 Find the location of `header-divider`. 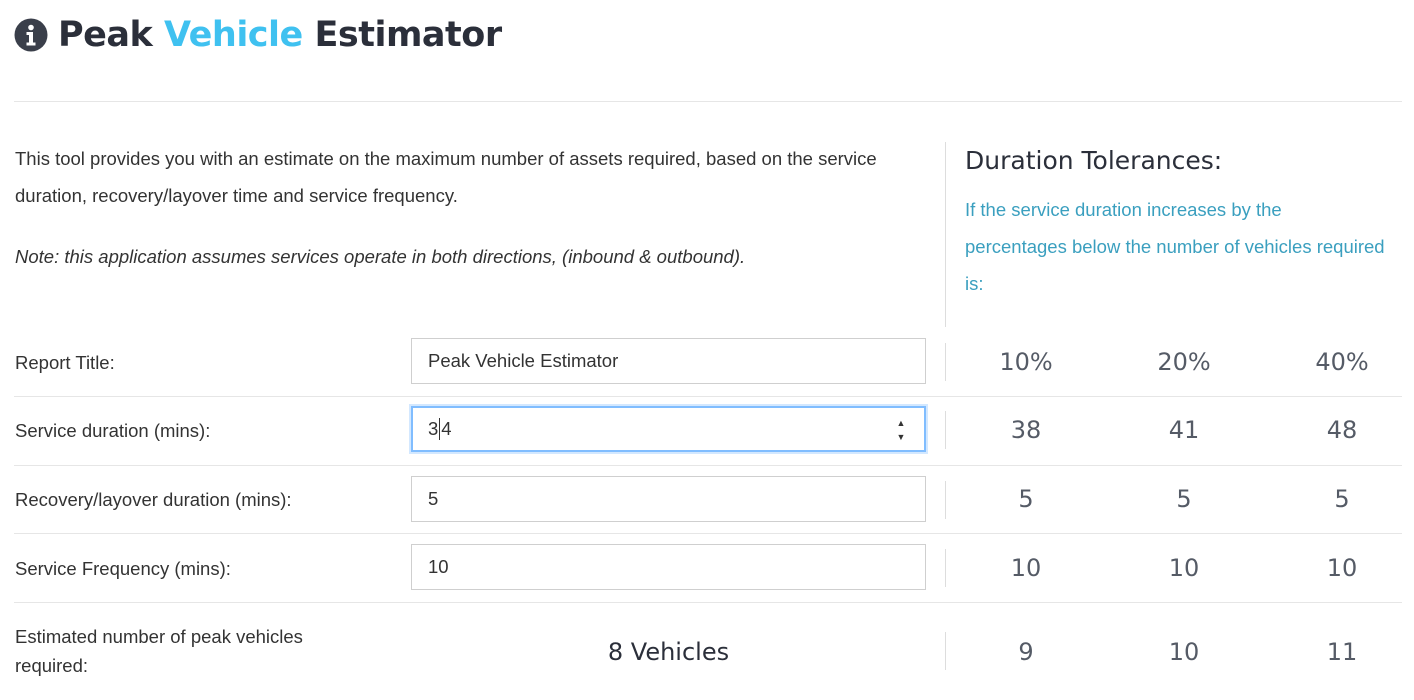

header-divider is located at coordinates (708, 101).